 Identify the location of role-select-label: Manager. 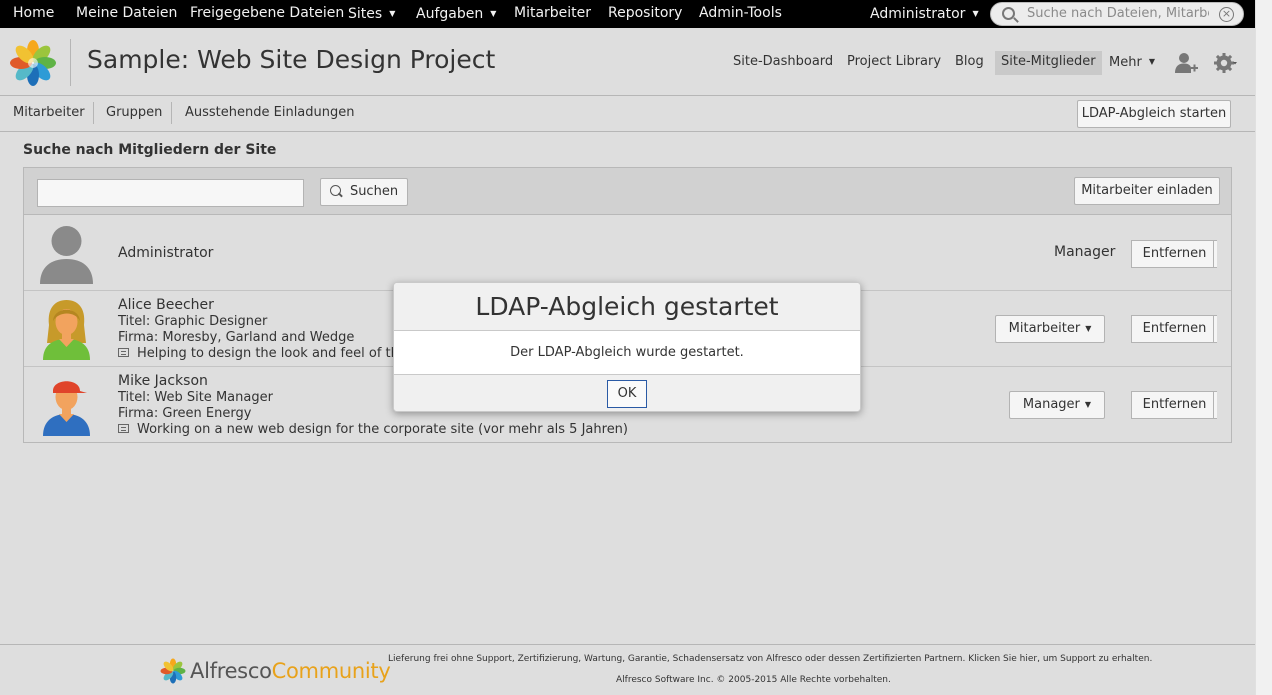
(1051, 404).